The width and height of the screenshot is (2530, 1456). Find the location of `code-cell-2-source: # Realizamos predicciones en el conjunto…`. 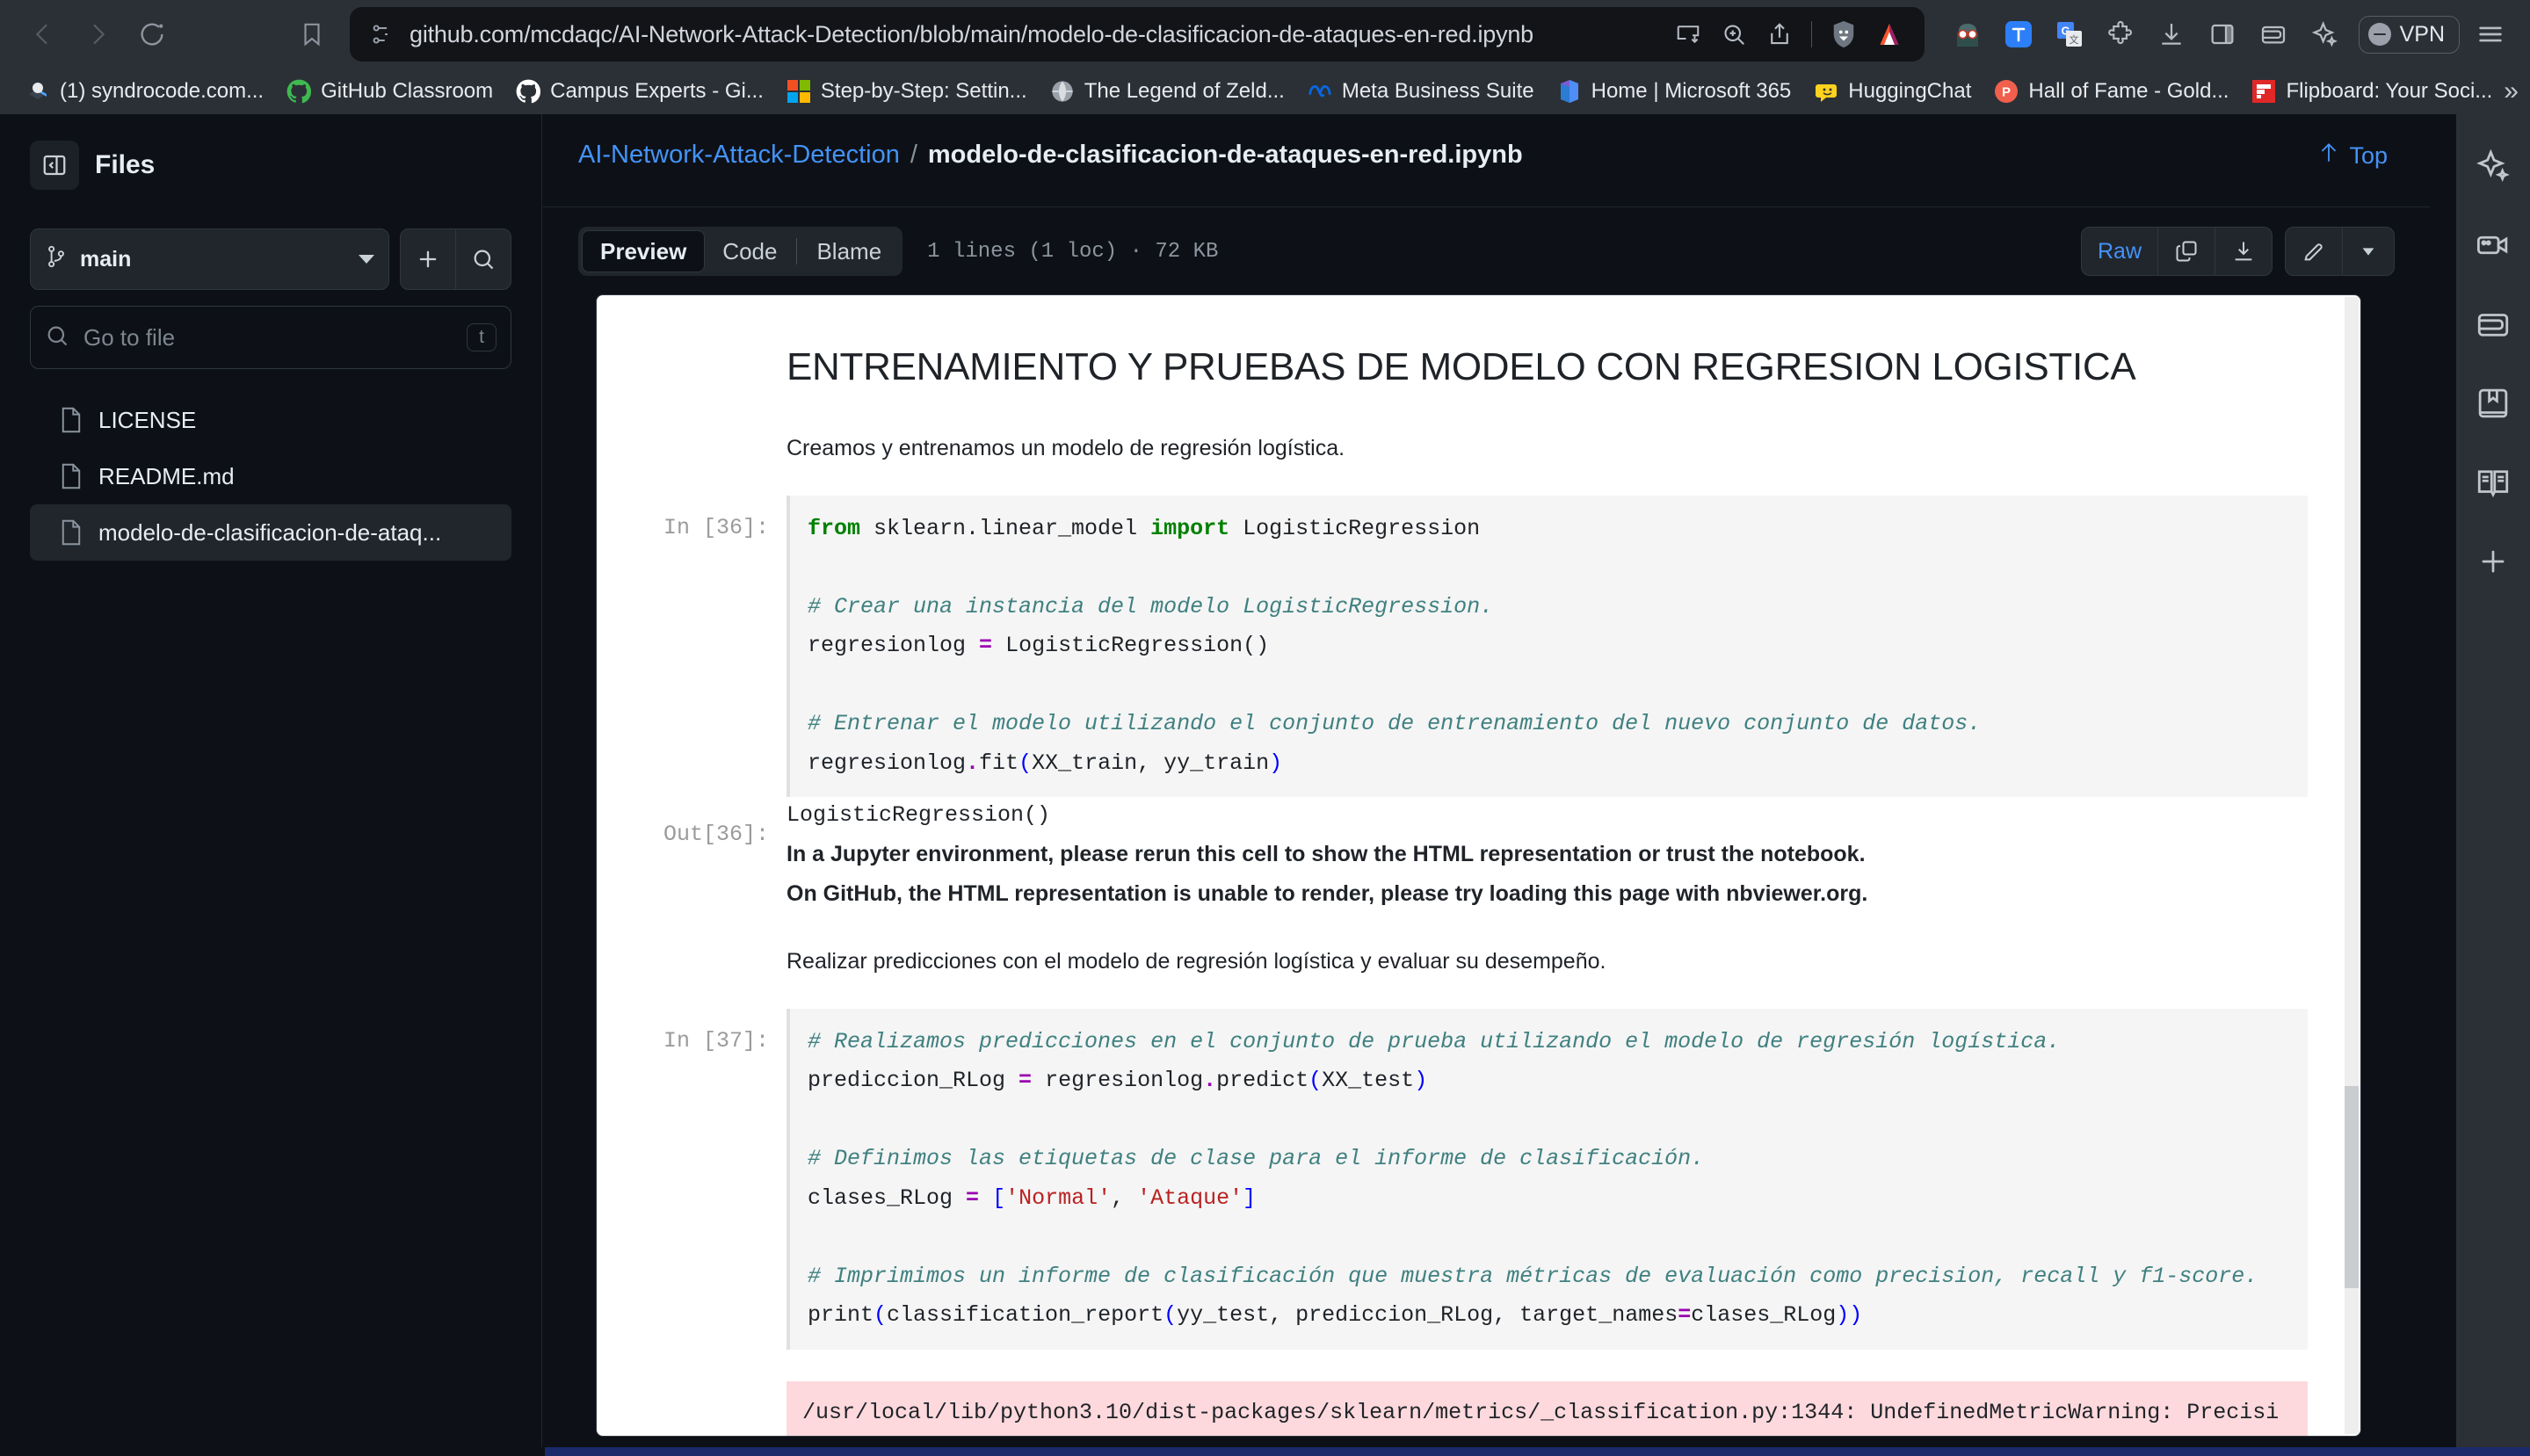

code-cell-2-source: # Realizamos predicciones en el conjunto… is located at coordinates (1548, 1179).